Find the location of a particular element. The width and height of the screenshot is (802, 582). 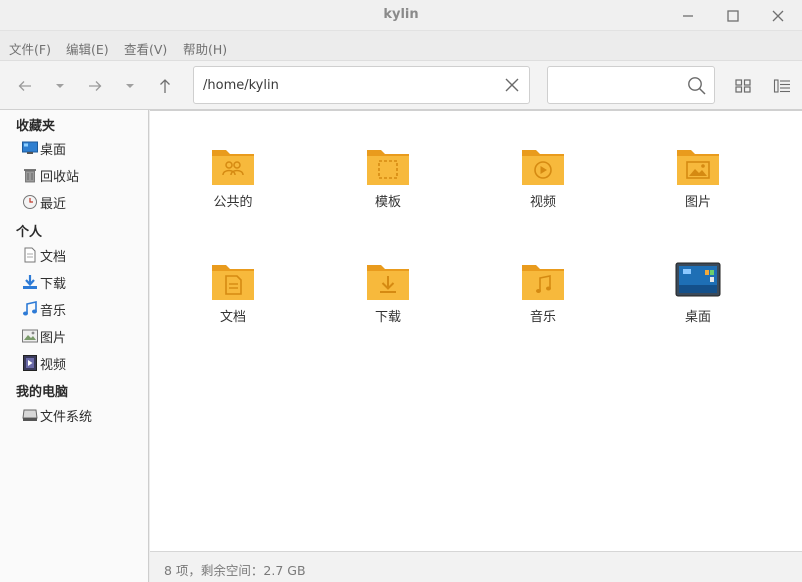

sidebar-item-desktop: 桌面 is located at coordinates (82, 148).